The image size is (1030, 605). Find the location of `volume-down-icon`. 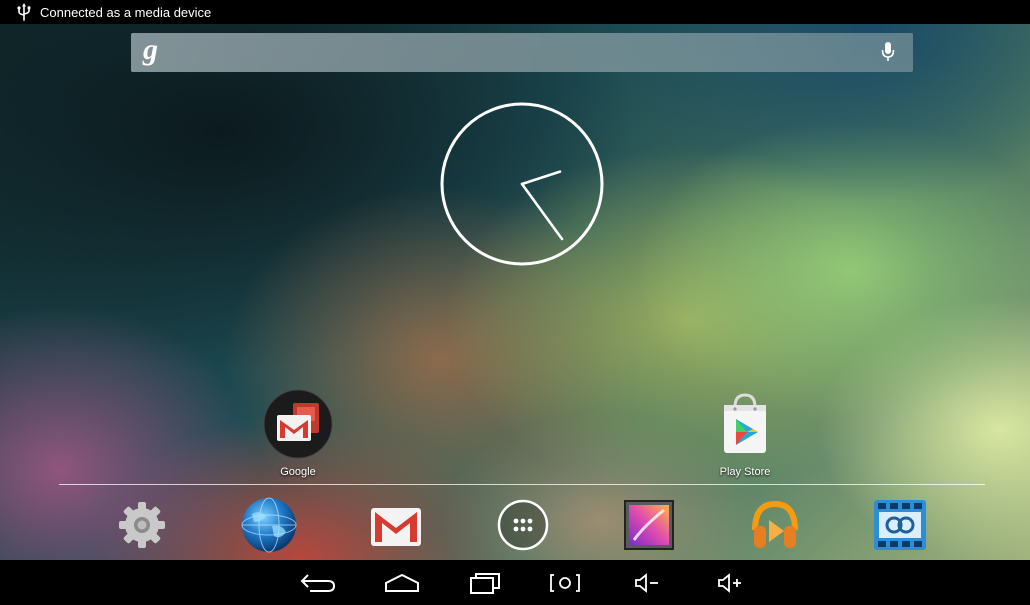

volume-down-icon is located at coordinates (646, 583).